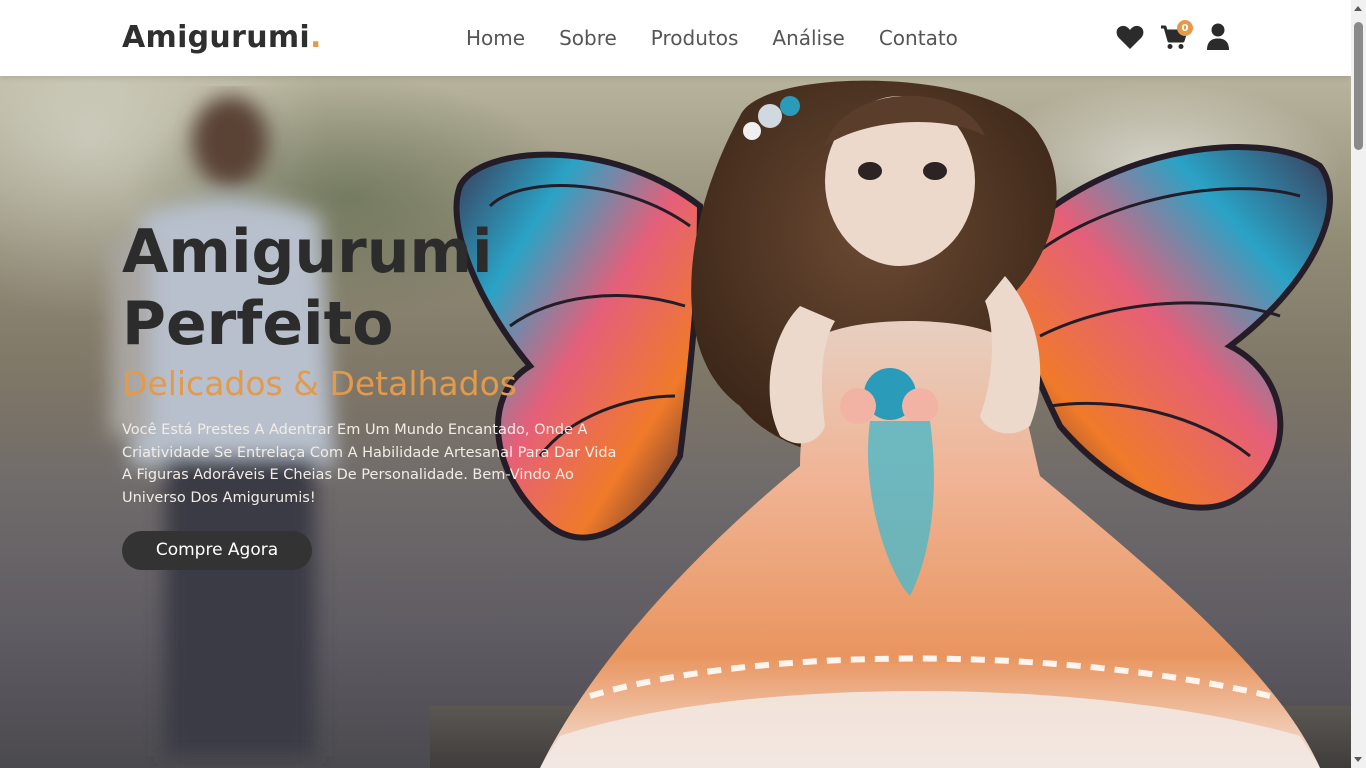 The height and width of the screenshot is (768, 1366). I want to click on scroll-down-arrow-icon, so click(1358, 759).